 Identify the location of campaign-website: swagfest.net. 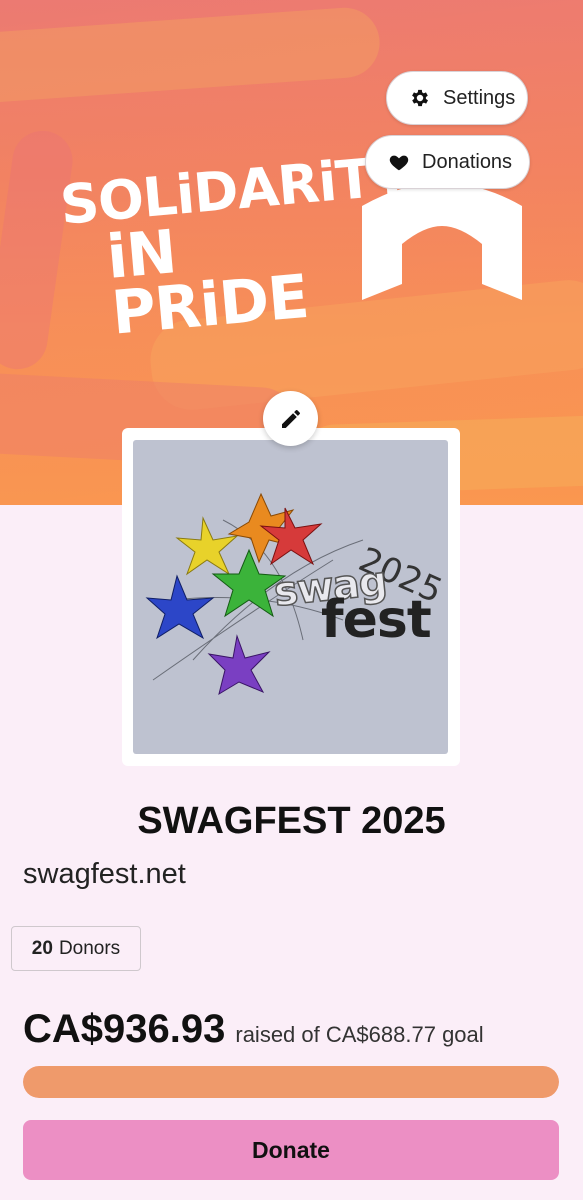
(104, 874).